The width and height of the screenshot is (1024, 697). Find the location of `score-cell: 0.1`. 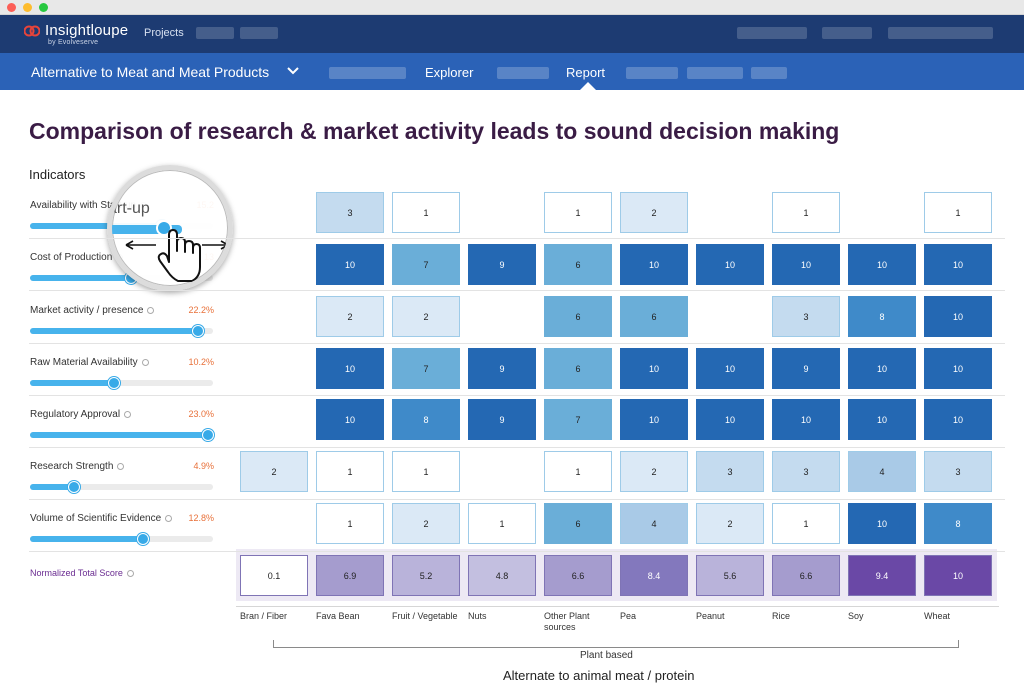

score-cell: 0.1 is located at coordinates (274, 575).